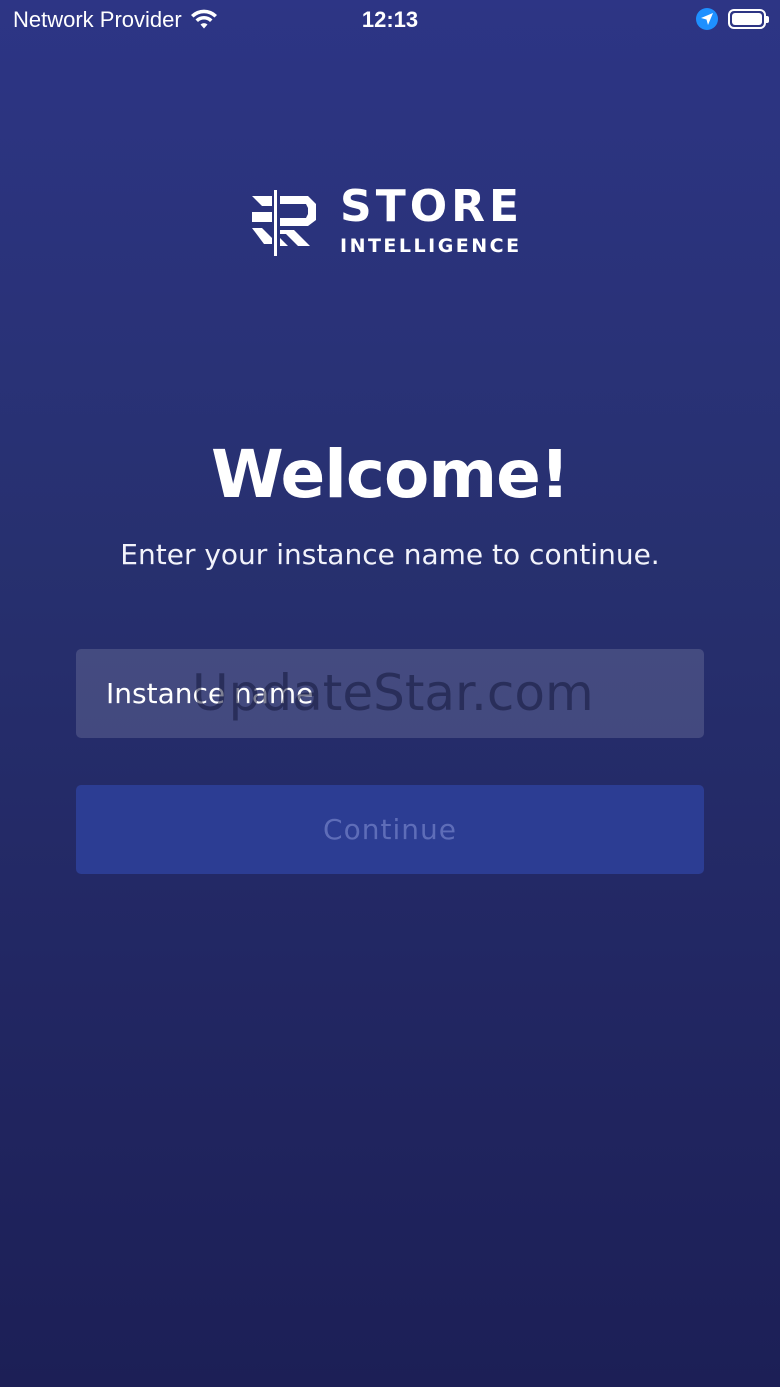 This screenshot has width=780, height=1387. I want to click on status-bar: Network Provider 12:13, so click(390, 20).